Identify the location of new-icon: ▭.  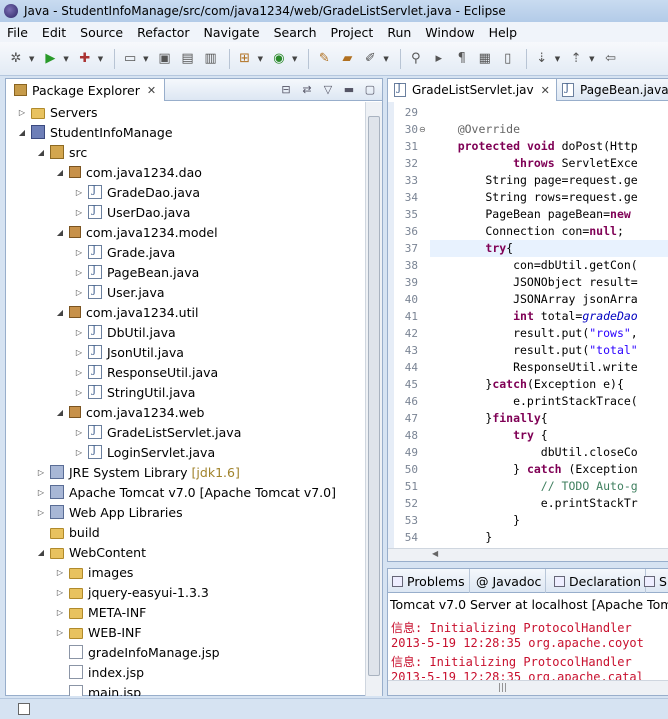
(130, 59).